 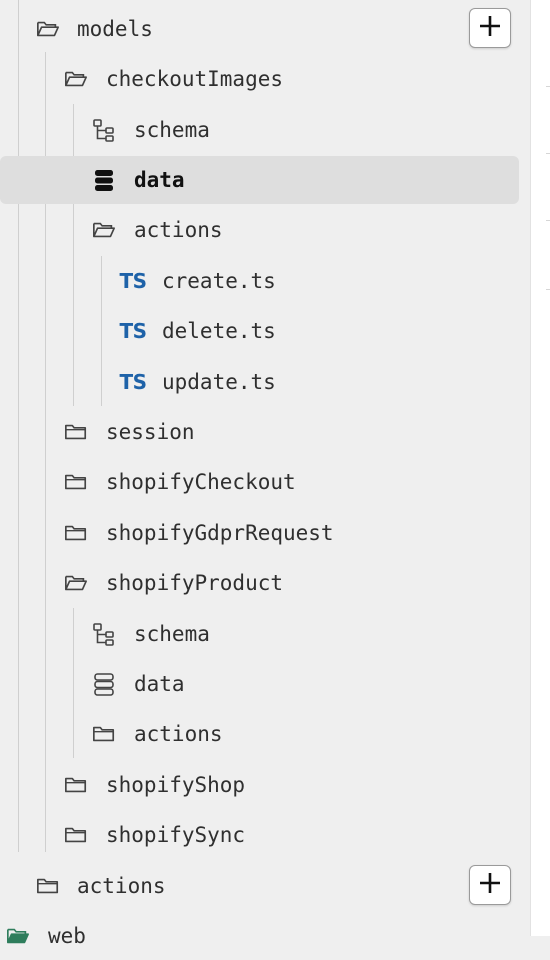 What do you see at coordinates (115, 29) in the screenshot?
I see `tree-item-label: models` at bounding box center [115, 29].